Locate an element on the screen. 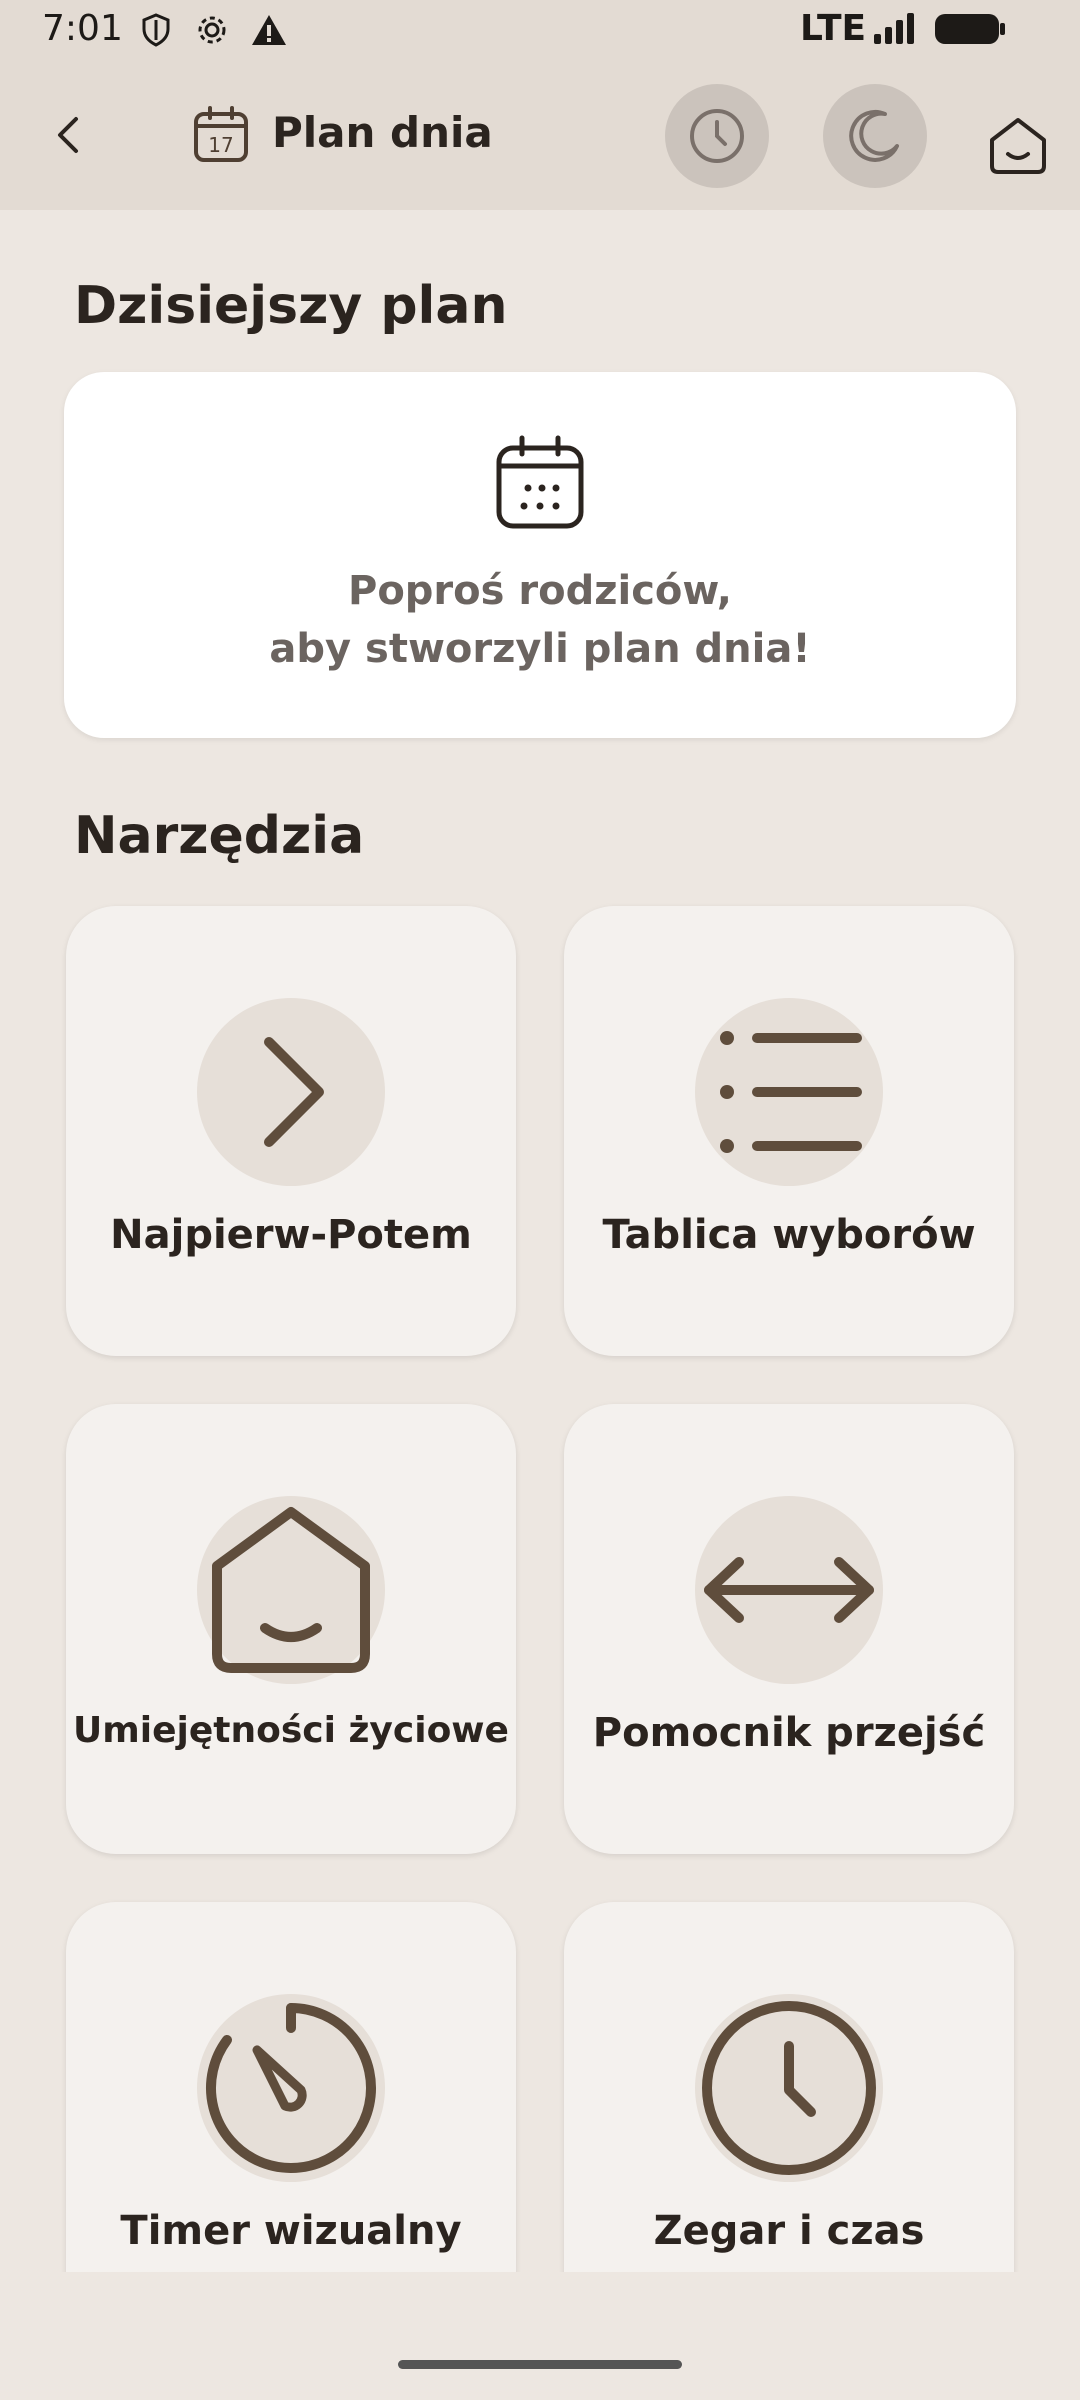 This screenshot has width=1080, height=2400. bottom-bar is located at coordinates (540, 2336).